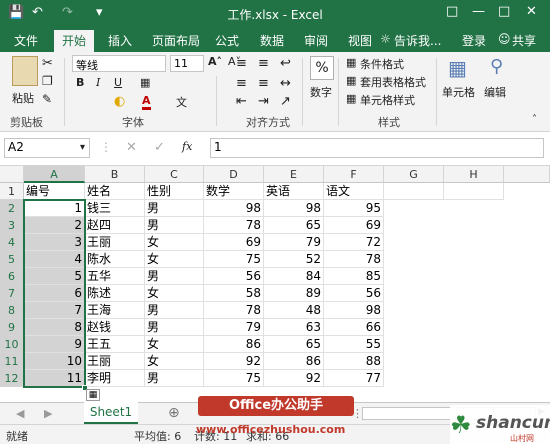 This screenshot has height=444, width=550. I want to click on table-cell: 56, so click(354, 293).